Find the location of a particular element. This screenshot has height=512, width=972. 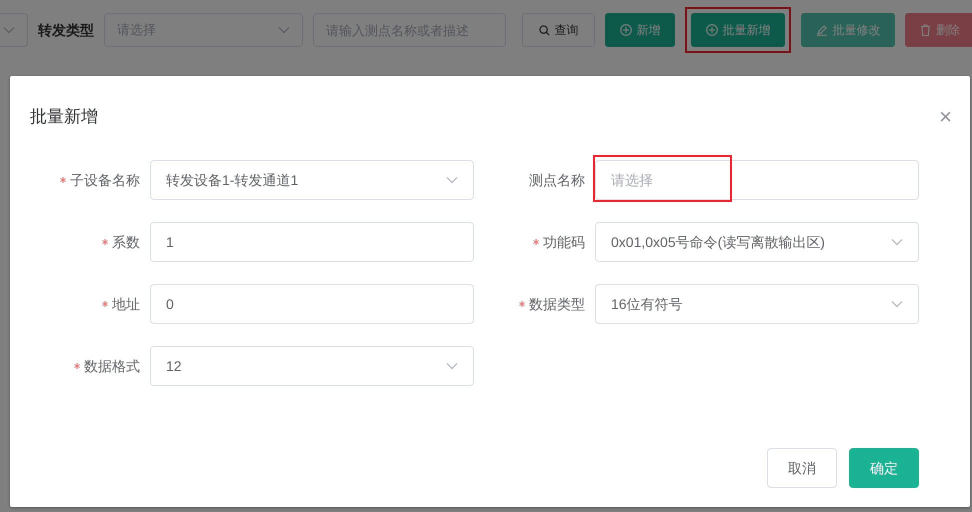

close-button: × is located at coordinates (945, 117).